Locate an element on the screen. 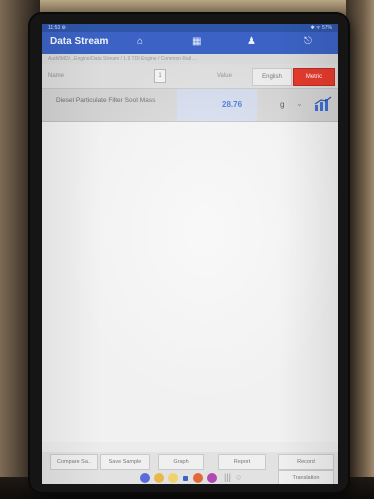 The width and height of the screenshot is (374, 499). save-sample-button: Save Sample is located at coordinates (125, 462).